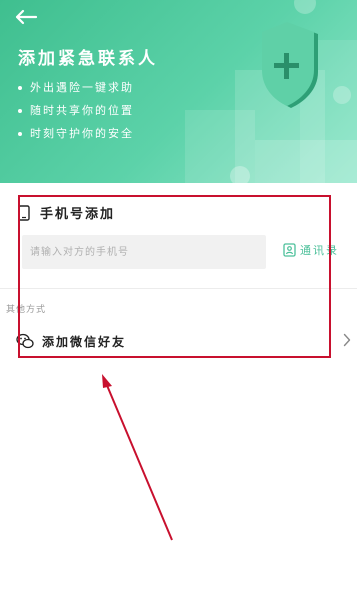 Image resolution: width=357 pixels, height=600 pixels. I want to click on add-wechat-friend-row: 添加微信好友, so click(183, 341).